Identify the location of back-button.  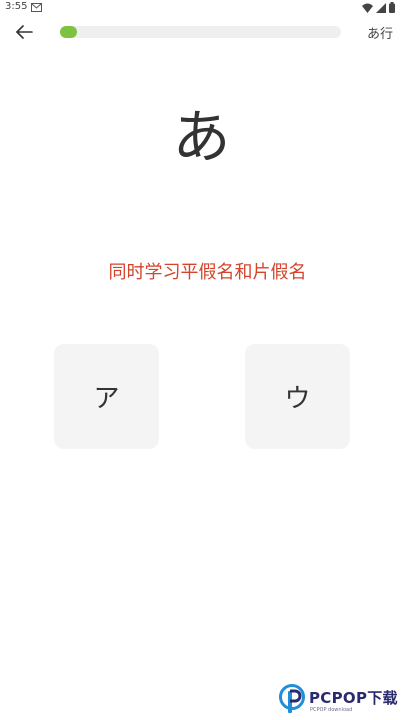
(24, 32).